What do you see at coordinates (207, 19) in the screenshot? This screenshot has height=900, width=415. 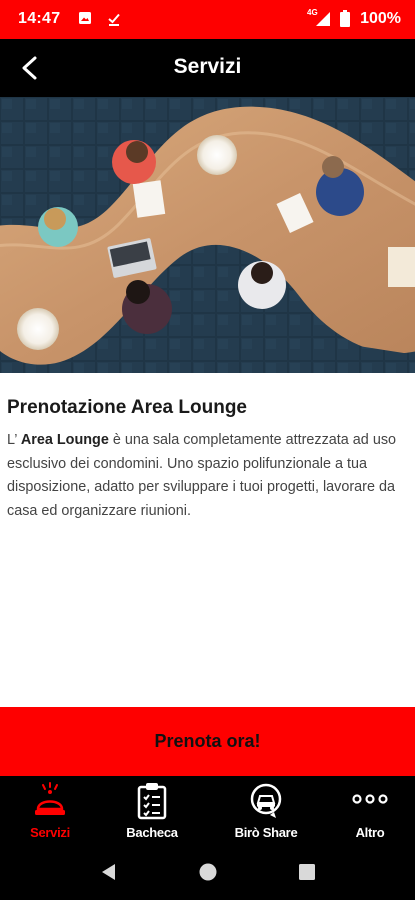 I see `status-bar: 14:47 4G 100%` at bounding box center [207, 19].